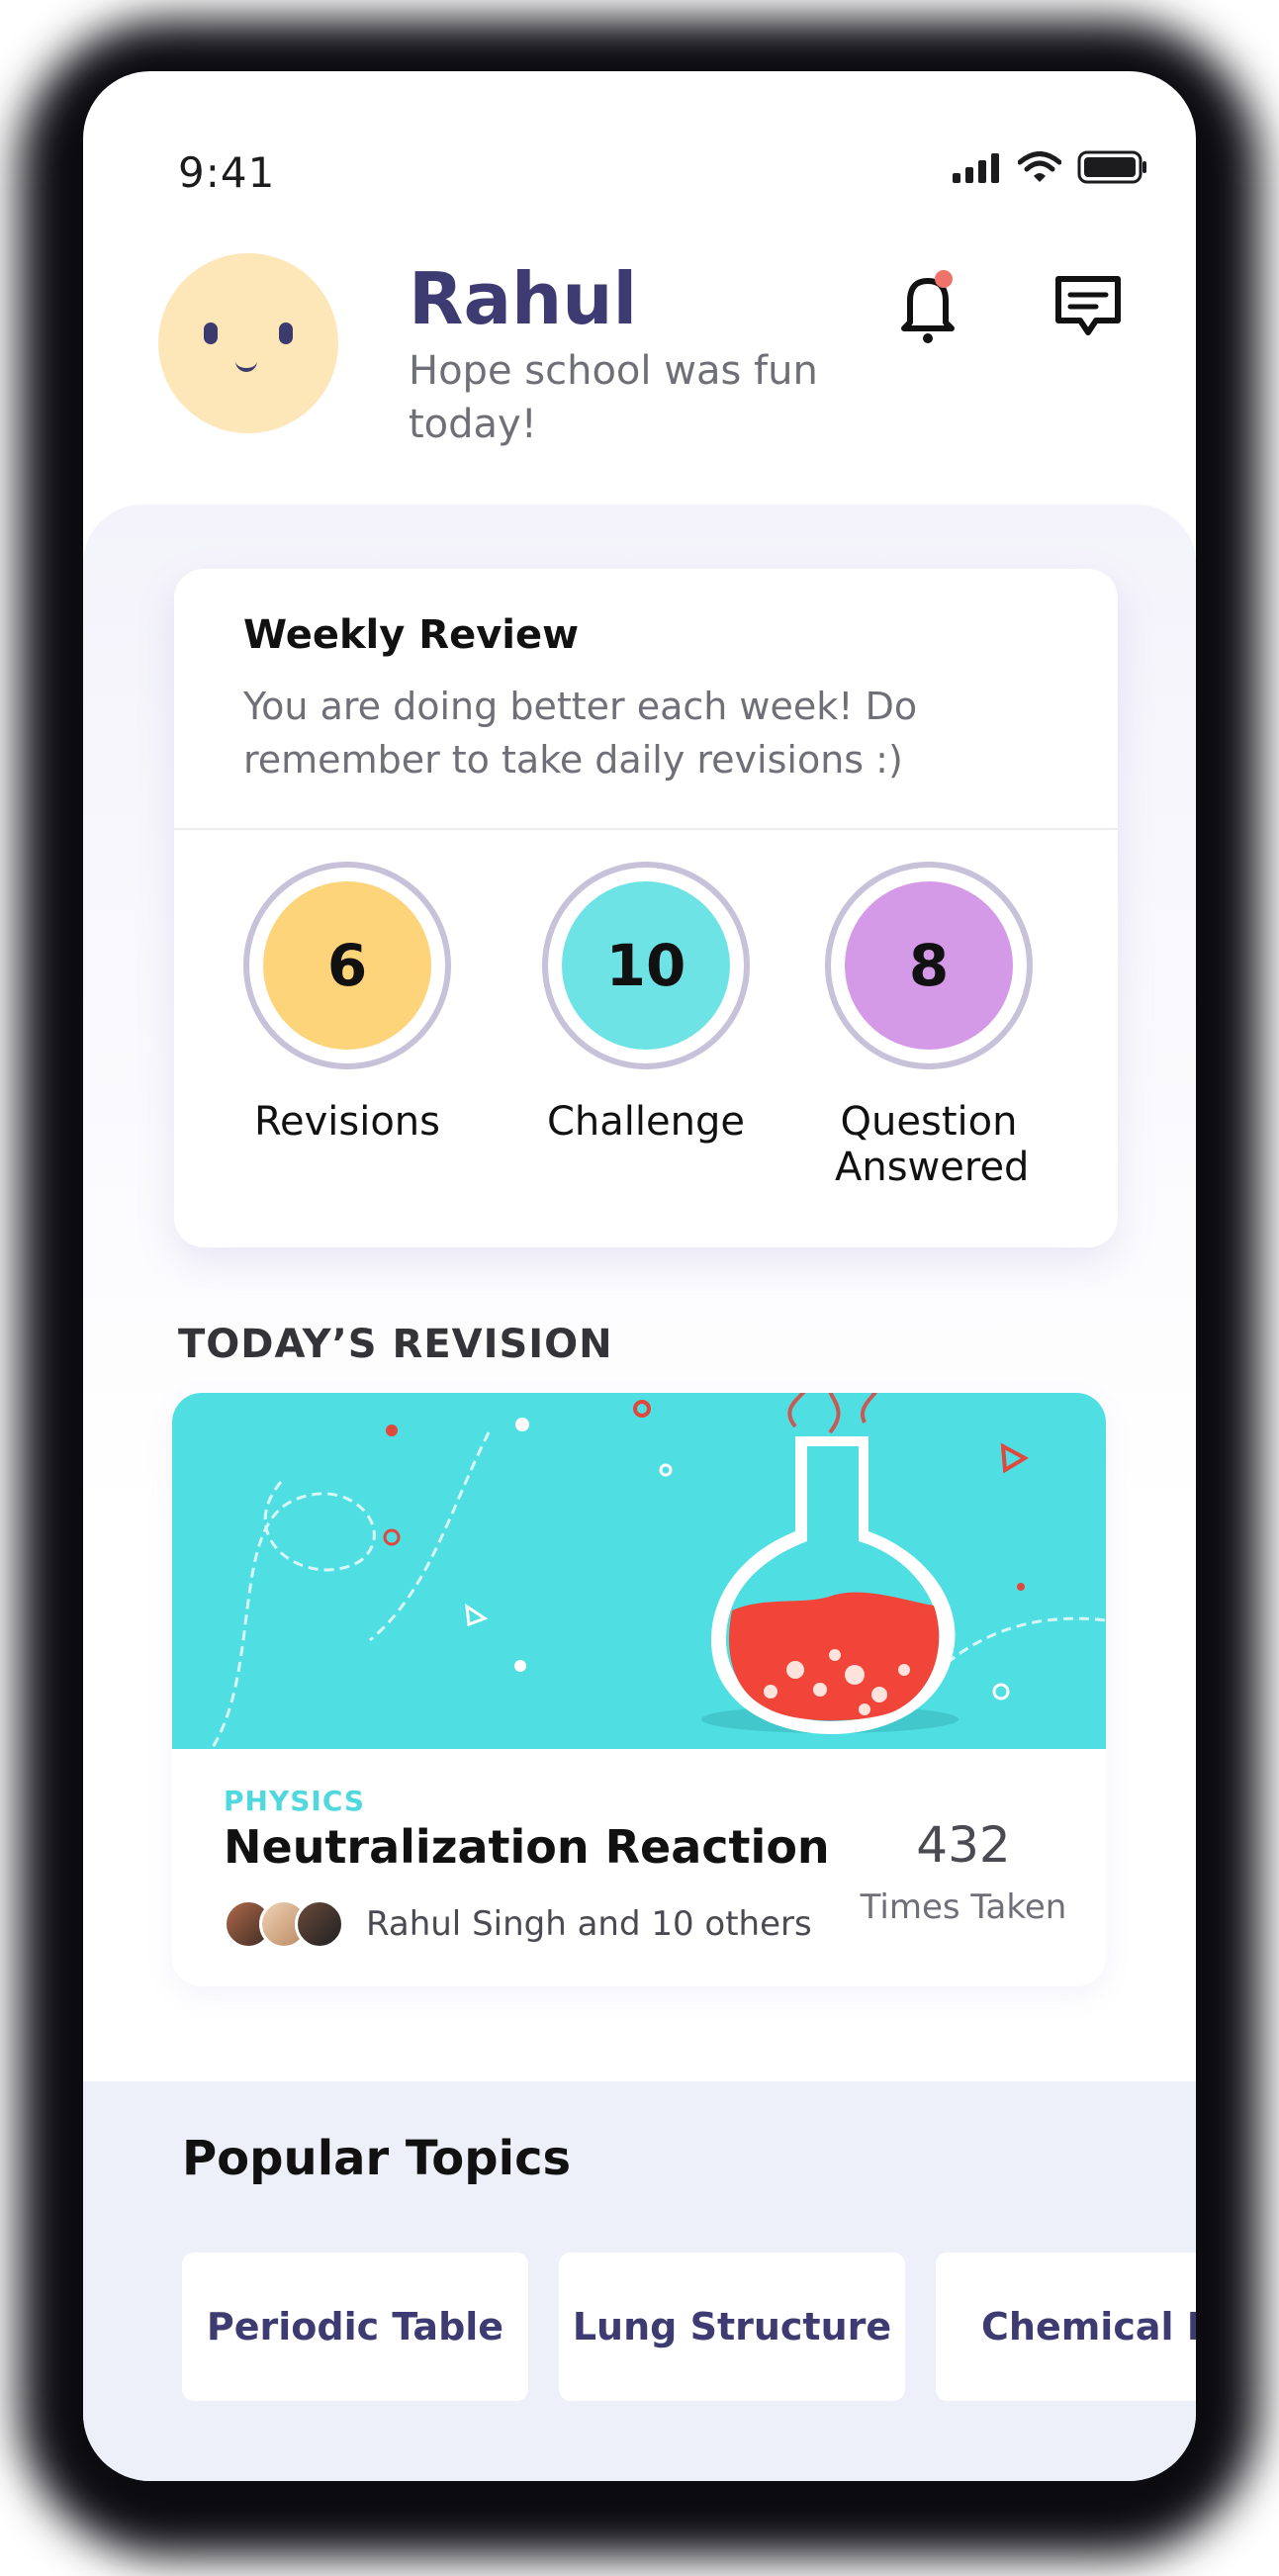 This screenshot has height=2576, width=1279. Describe the element at coordinates (346, 1122) in the screenshot. I see `stat-label: Revisions` at that location.